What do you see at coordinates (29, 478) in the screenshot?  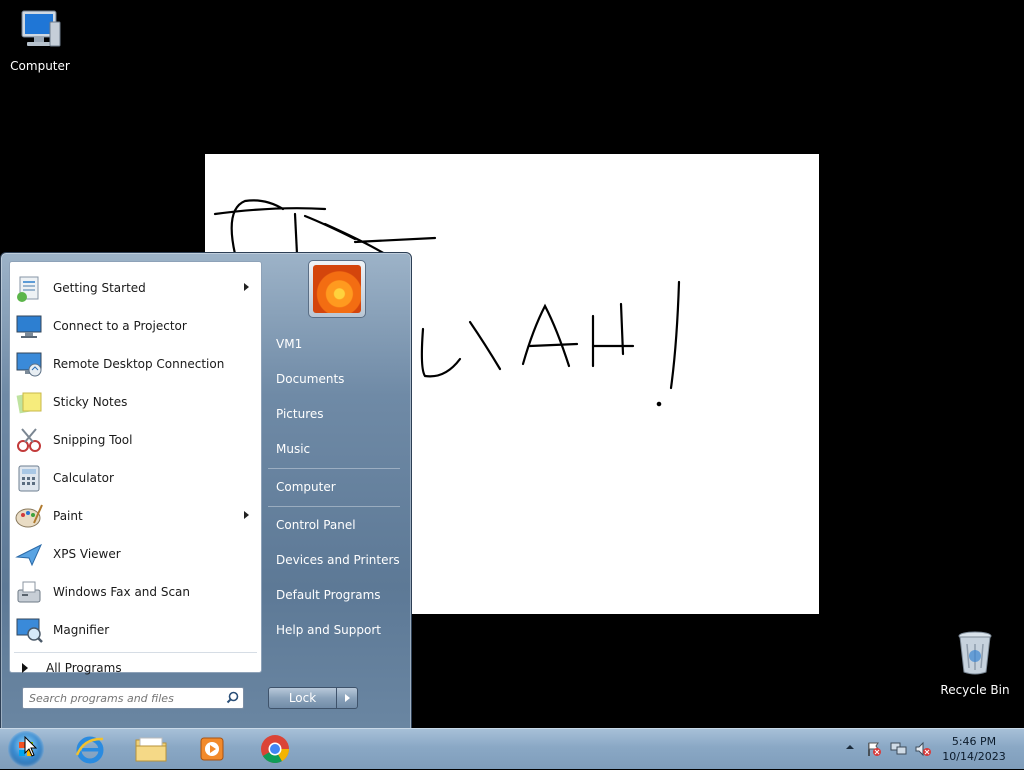 I see `calculator-icon` at bounding box center [29, 478].